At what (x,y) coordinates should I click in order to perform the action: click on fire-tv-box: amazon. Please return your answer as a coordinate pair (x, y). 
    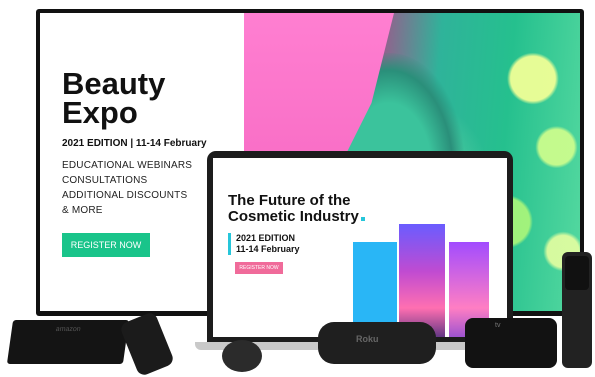
    Looking at the image, I should click on (68, 342).